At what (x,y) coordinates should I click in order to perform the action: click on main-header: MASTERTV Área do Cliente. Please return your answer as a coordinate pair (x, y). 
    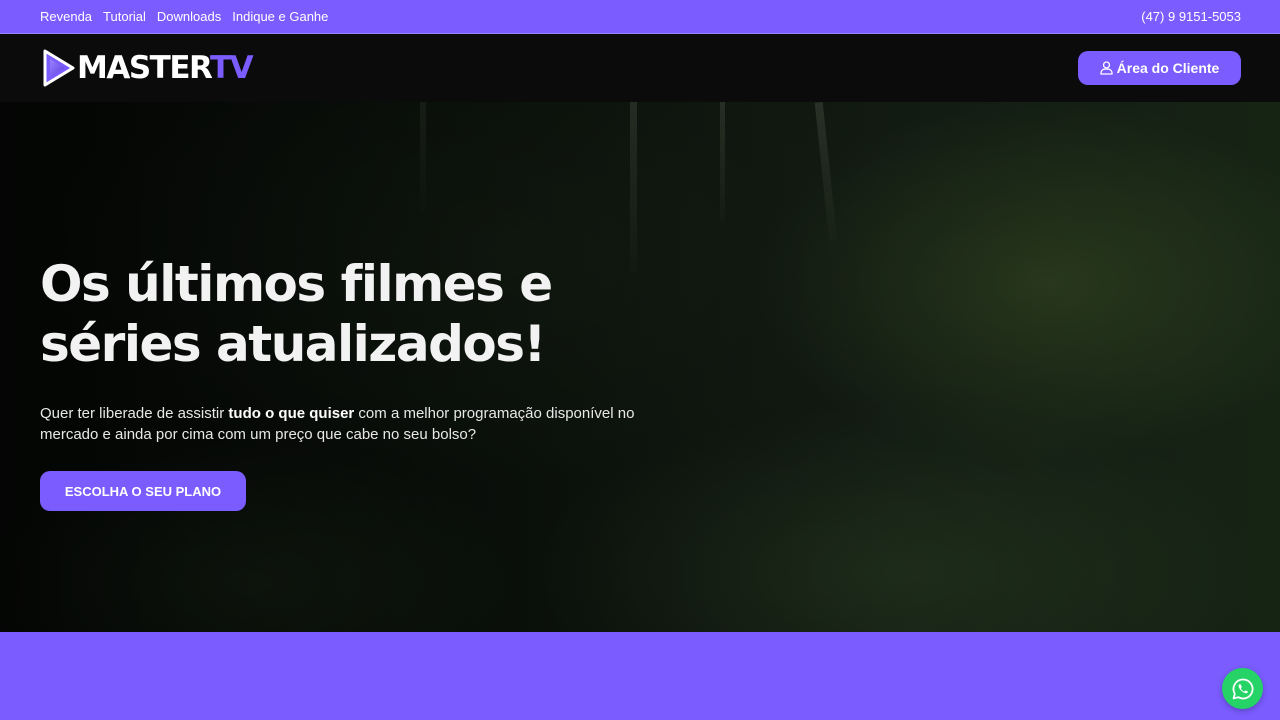
    Looking at the image, I should click on (640, 68).